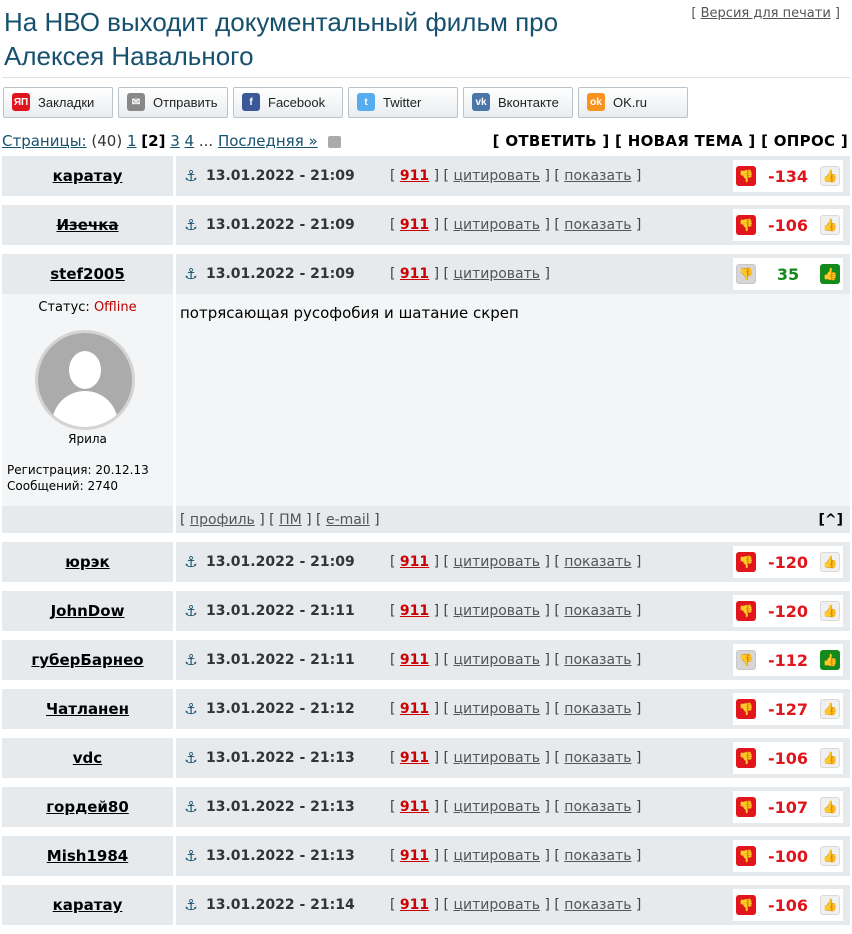  I want to click on author-link: юрэк, so click(87, 562).